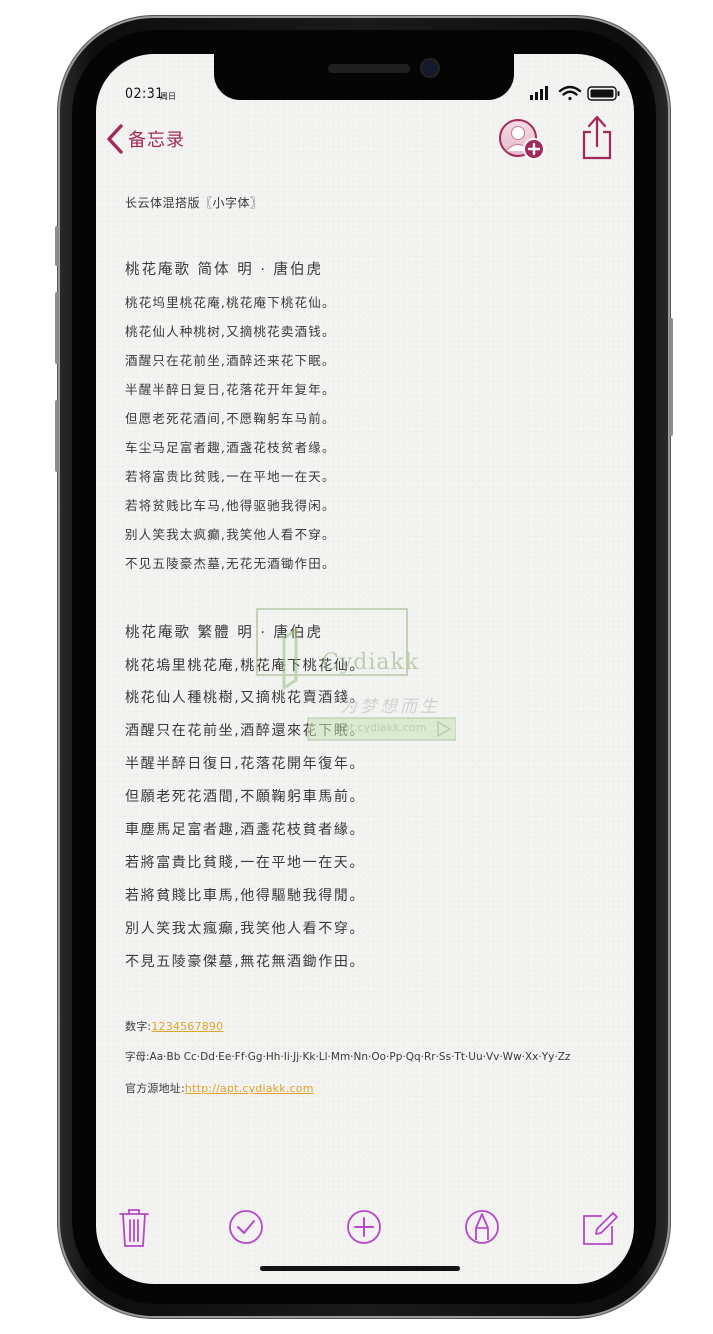 This screenshot has height=1334, width=713. Describe the element at coordinates (224, 633) in the screenshot. I see `poem-title-traditional: 桃花庵歌 繁體 明 · 唐伯虎` at that location.